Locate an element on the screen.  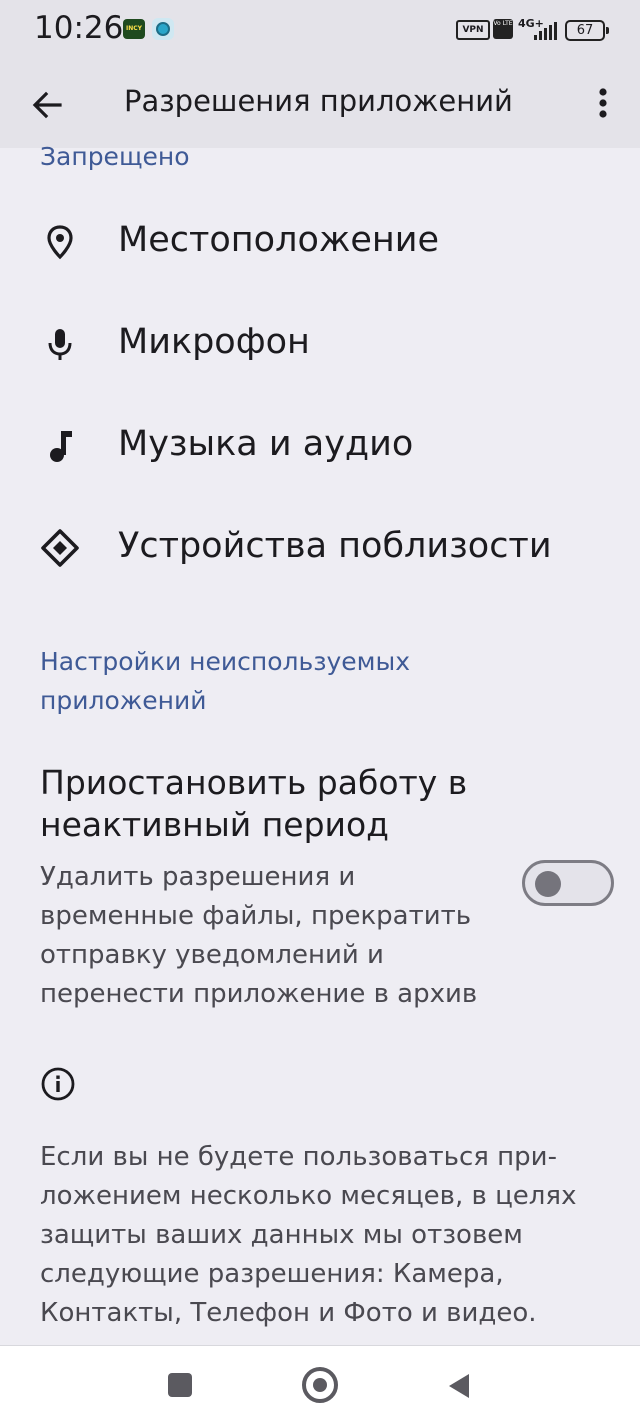
notification-app-icon is located at coordinates (163, 29).